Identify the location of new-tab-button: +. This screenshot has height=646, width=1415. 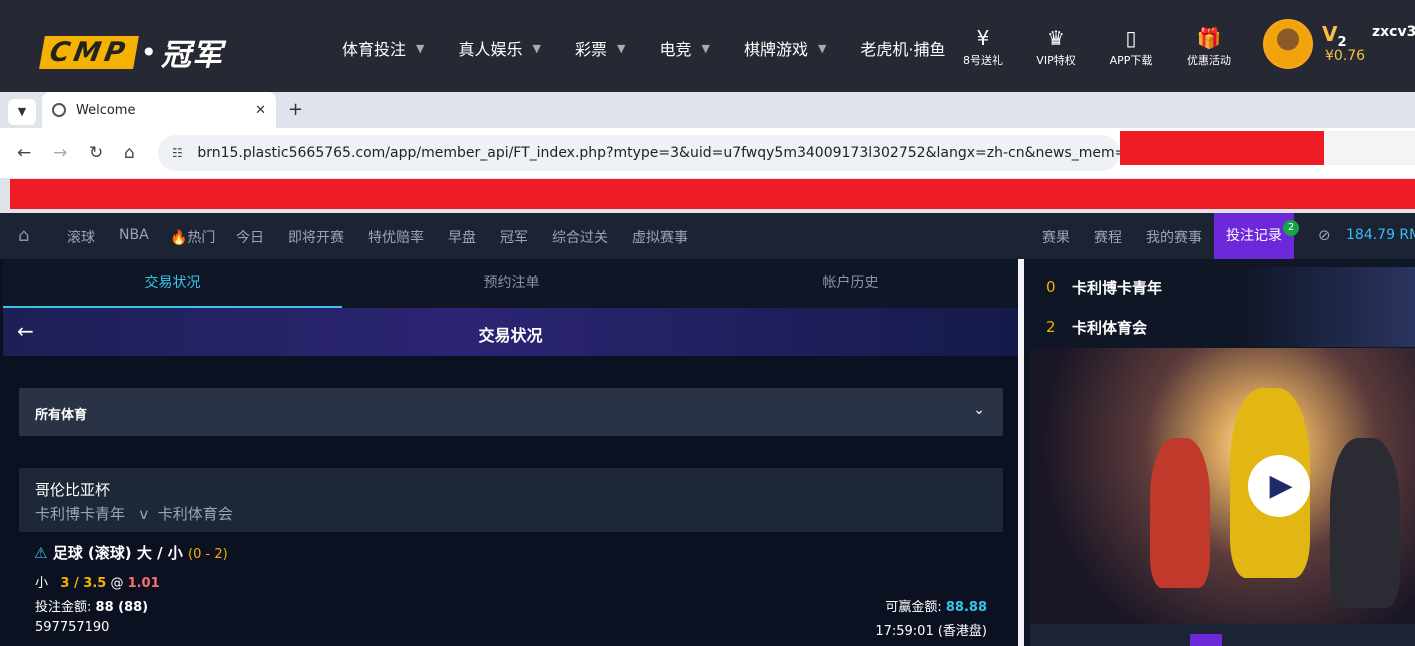
(295, 109).